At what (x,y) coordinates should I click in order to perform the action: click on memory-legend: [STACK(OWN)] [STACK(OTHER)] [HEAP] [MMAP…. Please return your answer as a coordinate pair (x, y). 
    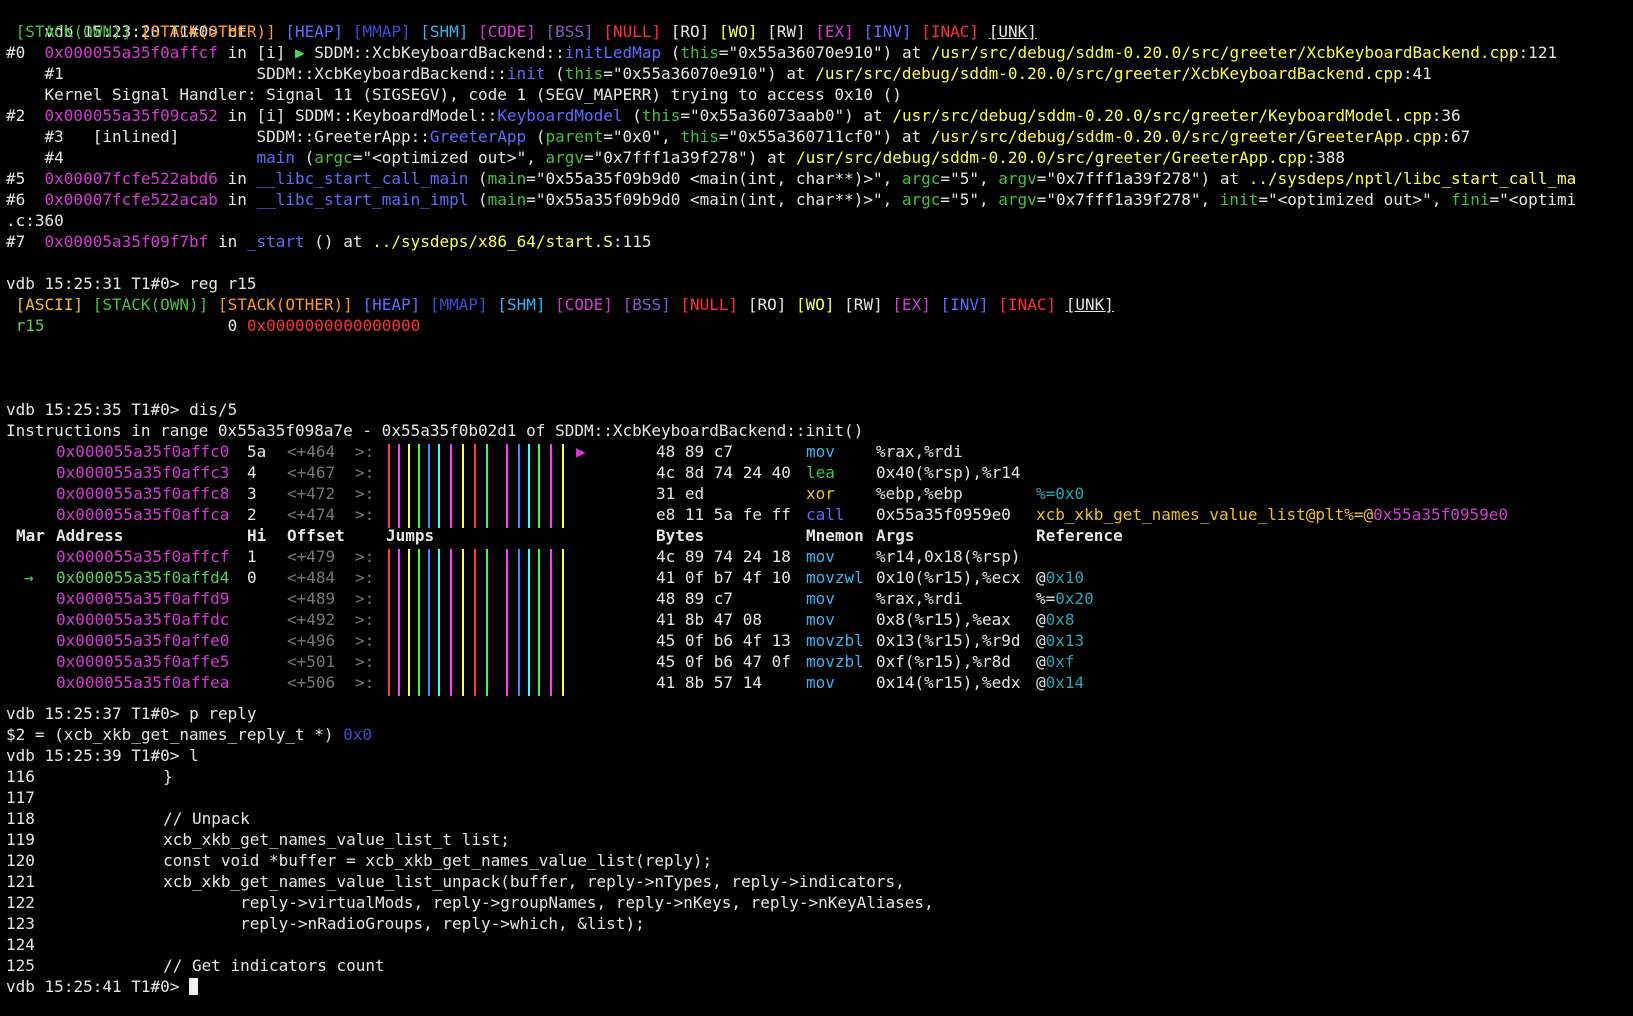
    Looking at the image, I should click on (521, 31).